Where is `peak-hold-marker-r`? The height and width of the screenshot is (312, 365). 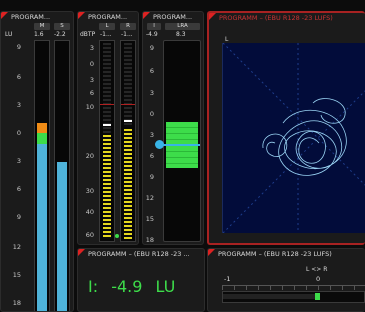 peak-hold-marker-r is located at coordinates (128, 121).